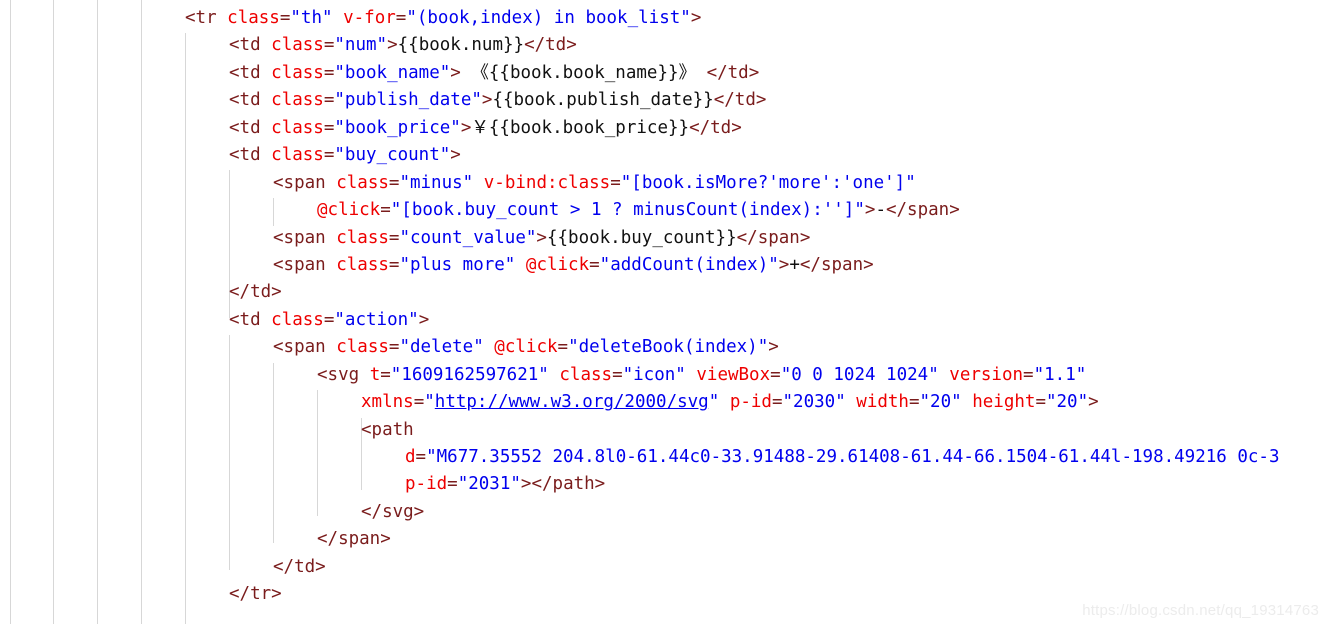  Describe the element at coordinates (583, 72) in the screenshot. I see `code-token-text: 《{{book.book_name}}》` at that location.